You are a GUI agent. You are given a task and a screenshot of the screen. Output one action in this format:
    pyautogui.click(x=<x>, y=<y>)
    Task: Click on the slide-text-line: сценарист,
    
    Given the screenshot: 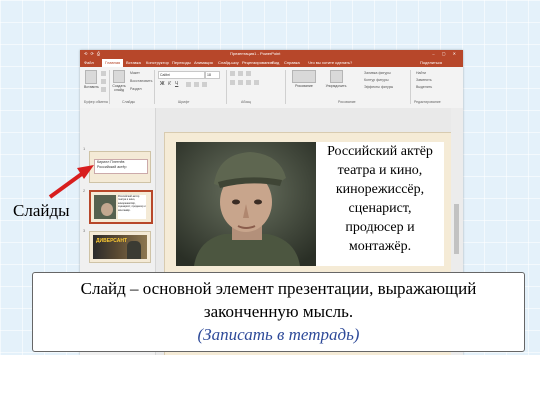 What is the action you would take?
    pyautogui.click(x=380, y=208)
    